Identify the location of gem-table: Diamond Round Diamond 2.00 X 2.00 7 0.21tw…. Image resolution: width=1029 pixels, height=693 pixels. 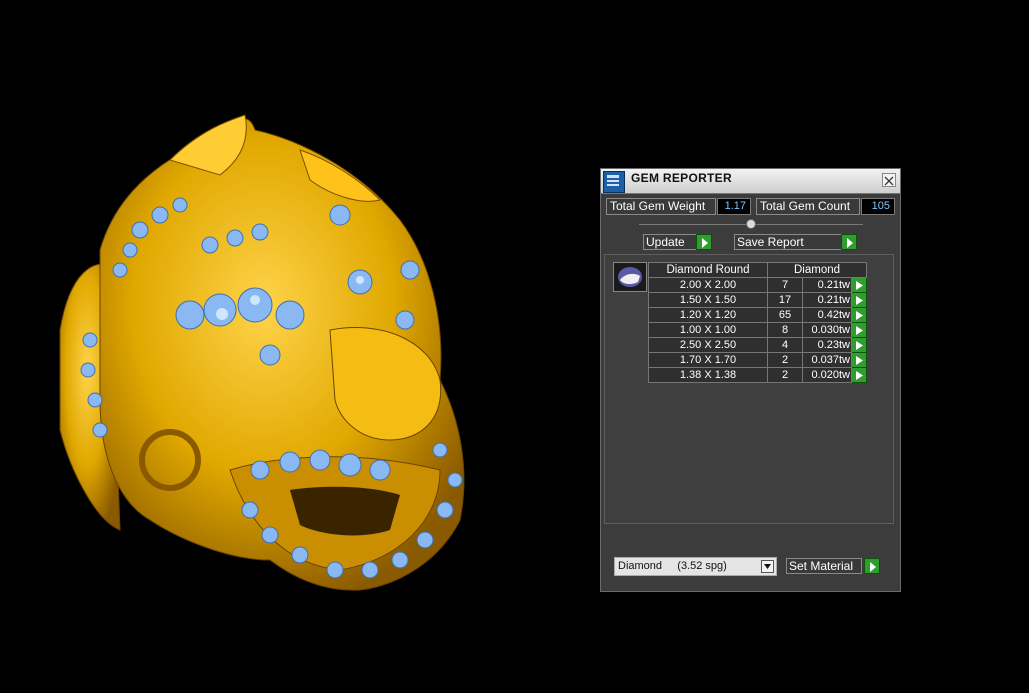
(757, 322).